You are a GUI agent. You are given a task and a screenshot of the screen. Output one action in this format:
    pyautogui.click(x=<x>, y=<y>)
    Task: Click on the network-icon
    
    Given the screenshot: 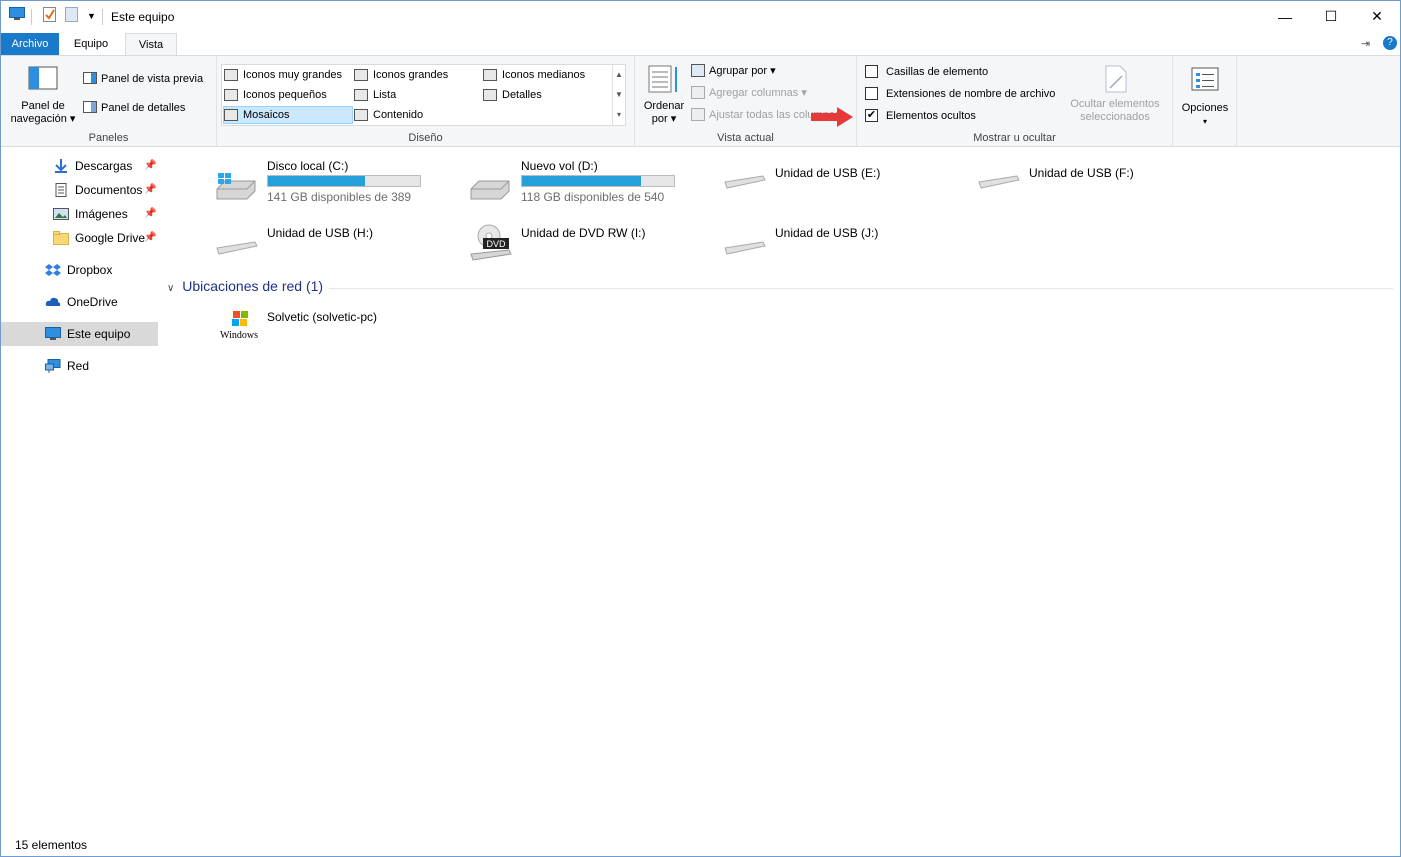 What is the action you would take?
    pyautogui.click(x=53, y=366)
    